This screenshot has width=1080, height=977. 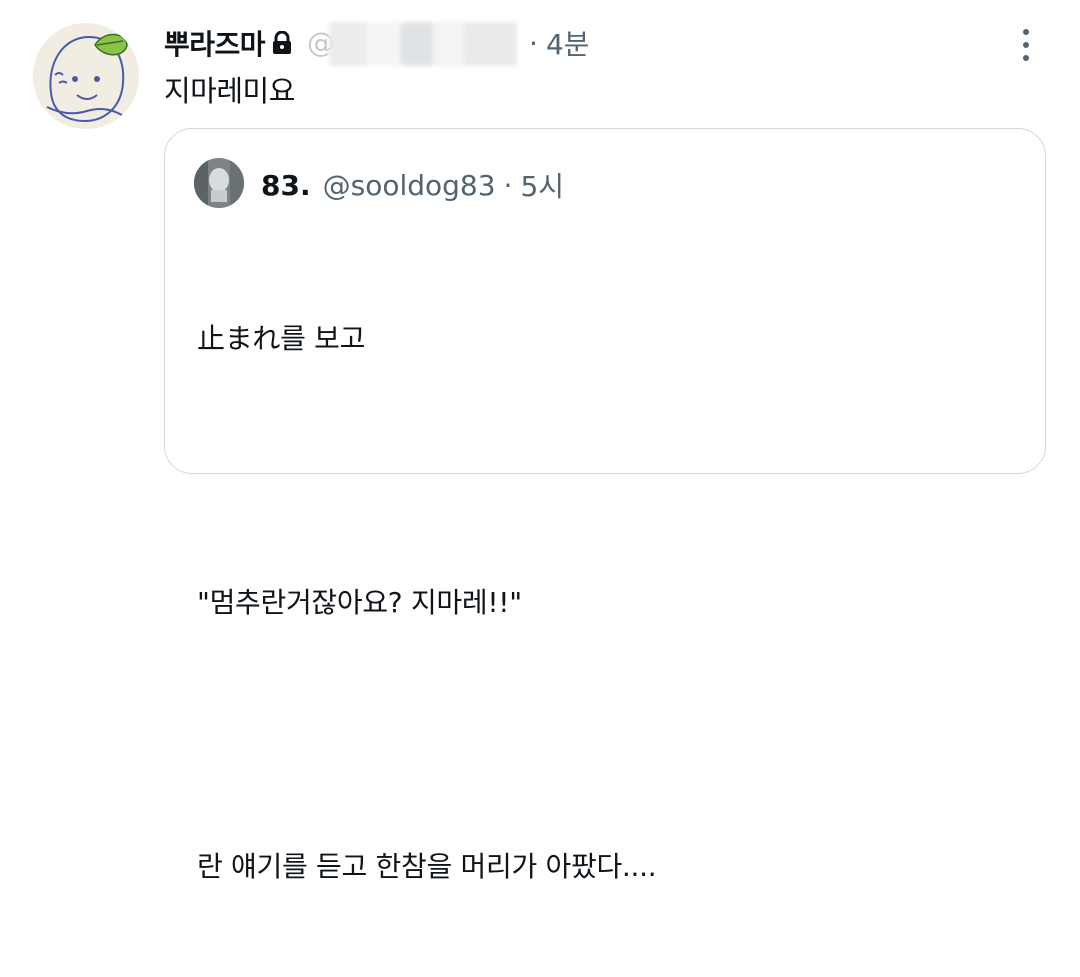 What do you see at coordinates (359, 602) in the screenshot?
I see `quote-line: "멈추란거잖아요? 지마레!!"` at bounding box center [359, 602].